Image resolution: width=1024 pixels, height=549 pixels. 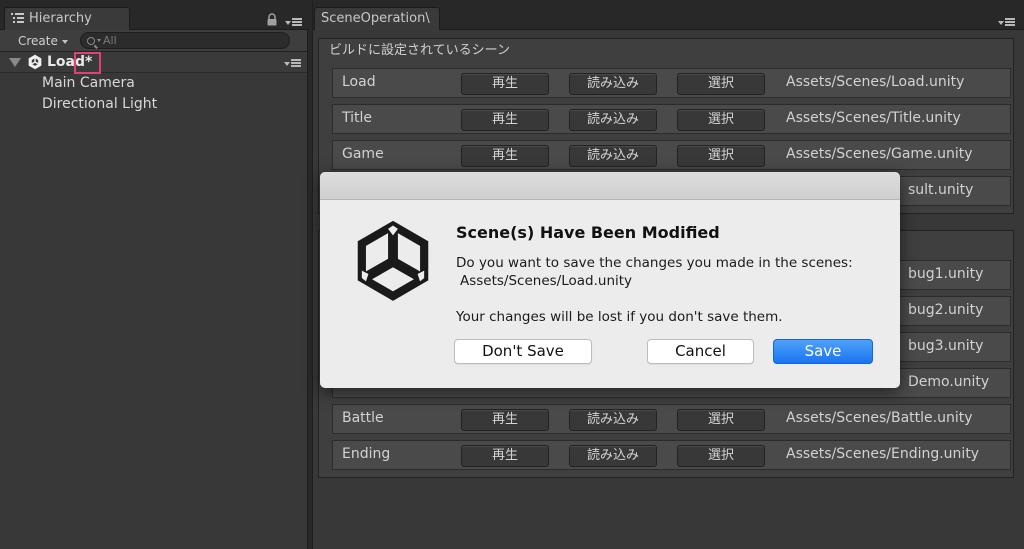 I want to click on create-dropdown-button: Create, so click(x=41, y=41).